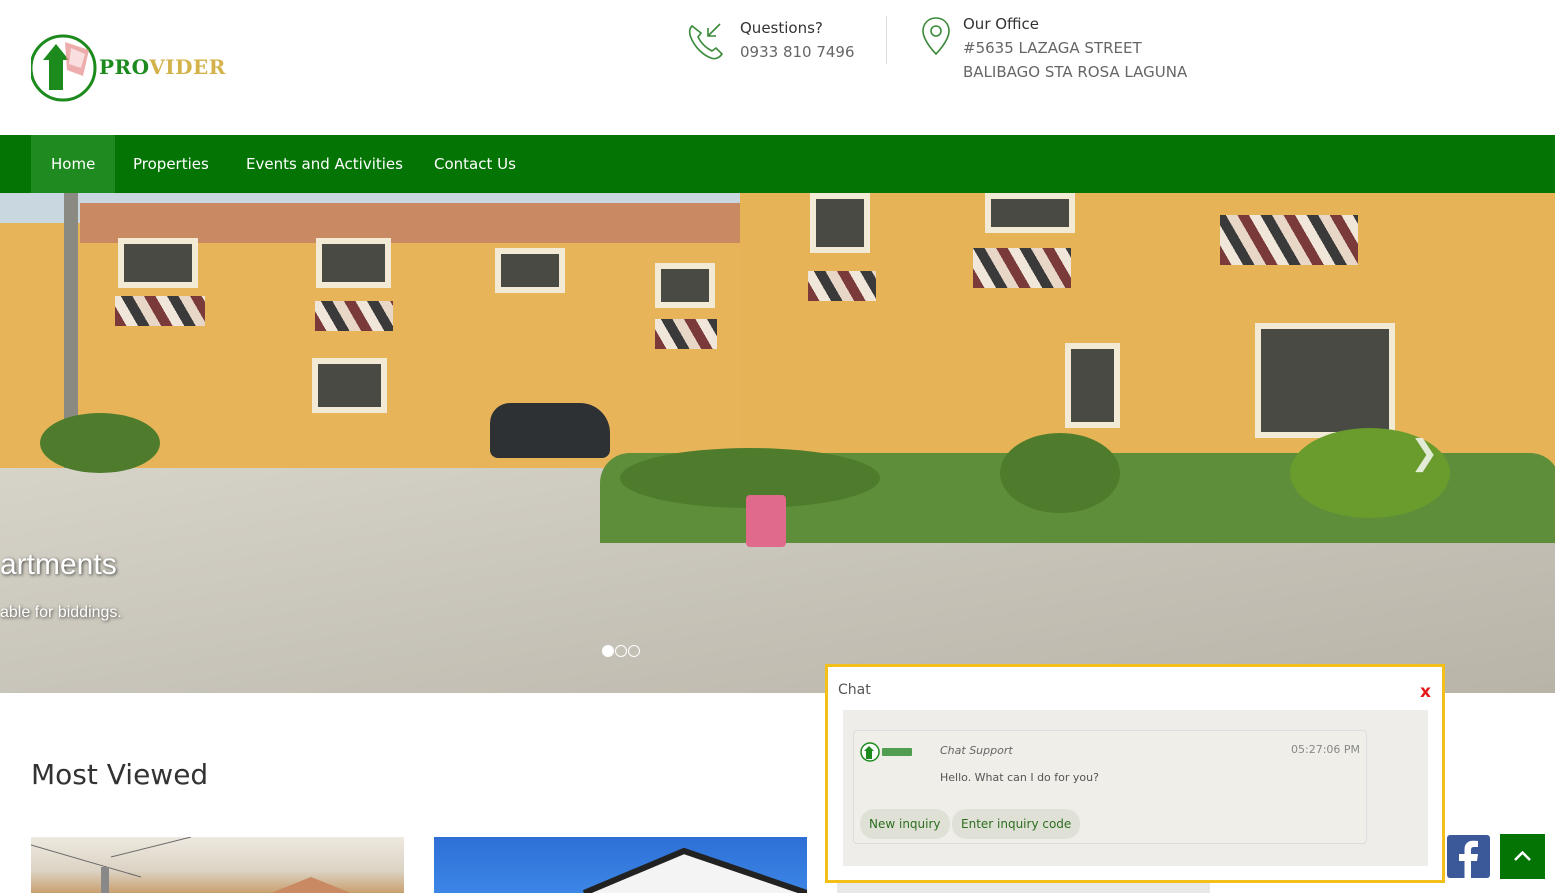 Image resolution: width=1555 pixels, height=893 pixels. I want to click on location-pin-icon, so click(936, 36).